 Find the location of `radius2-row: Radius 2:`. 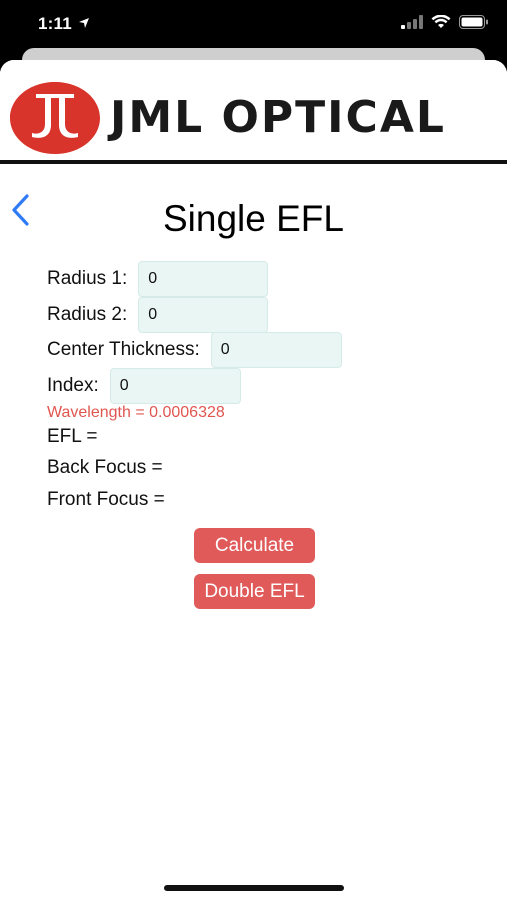

radius2-row: Radius 2: is located at coordinates (158, 315).